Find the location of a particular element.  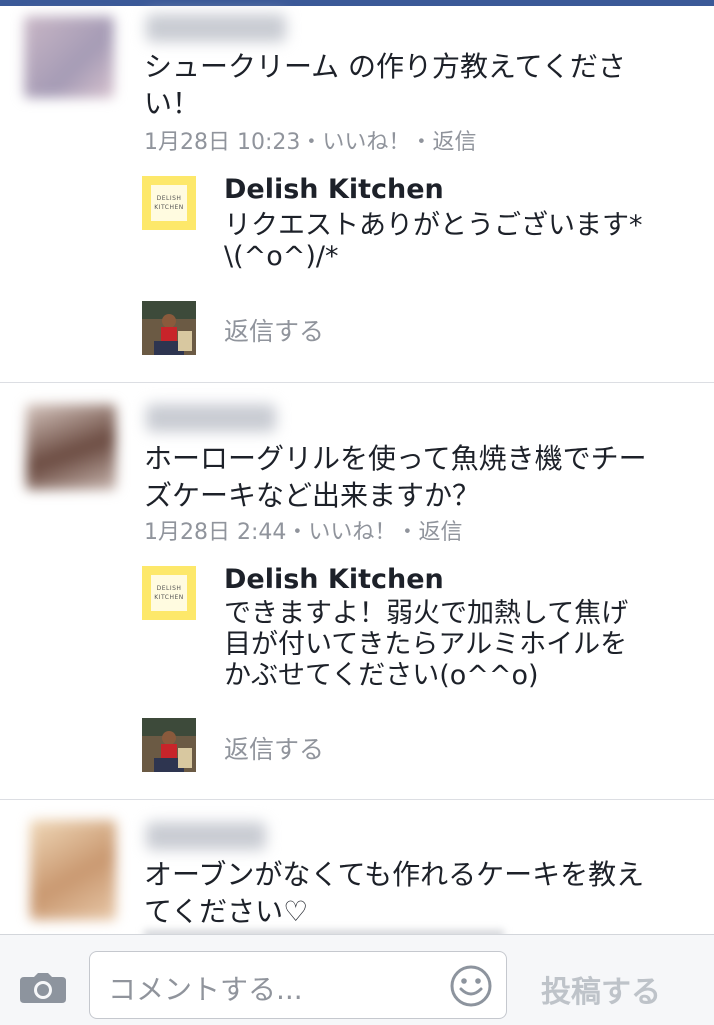

comment-text: シュークリーム の作り方教えてくださ い！ is located at coordinates (385, 85).